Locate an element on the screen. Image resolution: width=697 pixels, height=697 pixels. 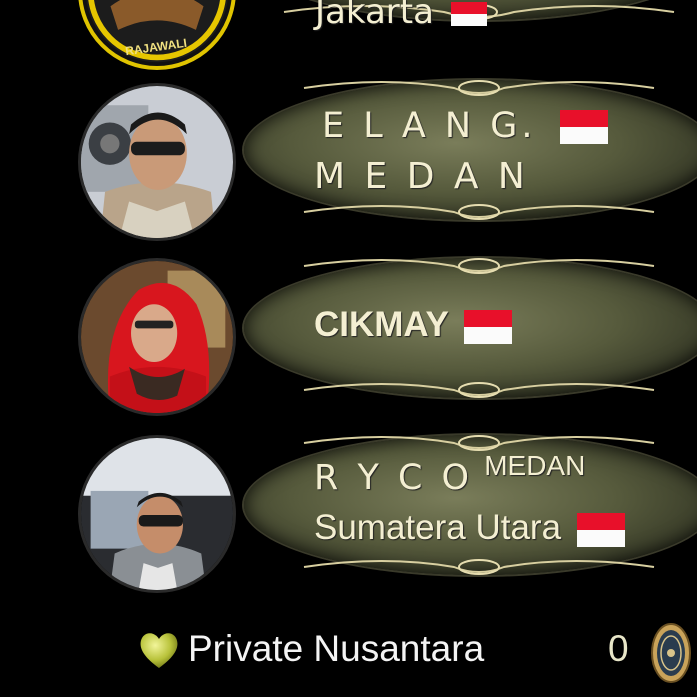
green-heart-icon is located at coordinates (159, 650).